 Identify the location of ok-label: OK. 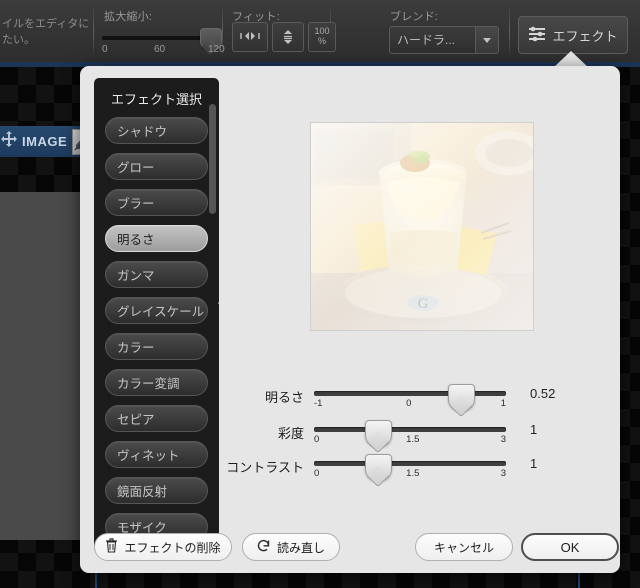
(570, 547).